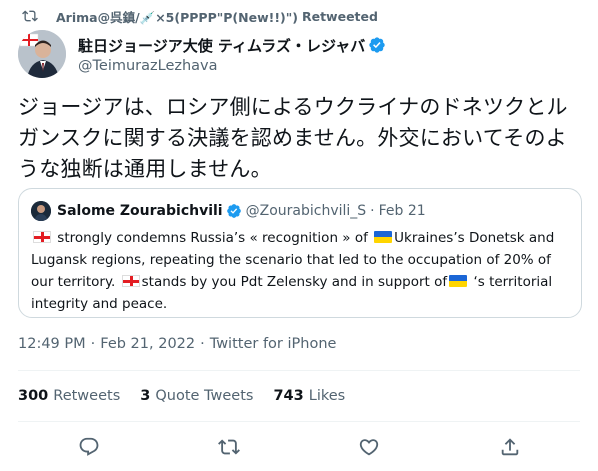 The height and width of the screenshot is (471, 598). I want to click on likes-stat: 743 Likes, so click(309, 396).